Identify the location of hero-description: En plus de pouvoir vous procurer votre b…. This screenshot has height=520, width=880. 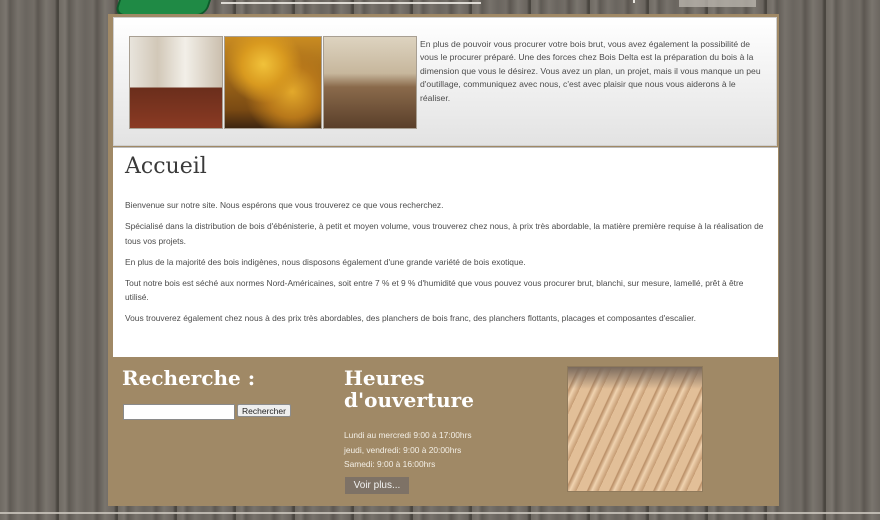
(590, 71).